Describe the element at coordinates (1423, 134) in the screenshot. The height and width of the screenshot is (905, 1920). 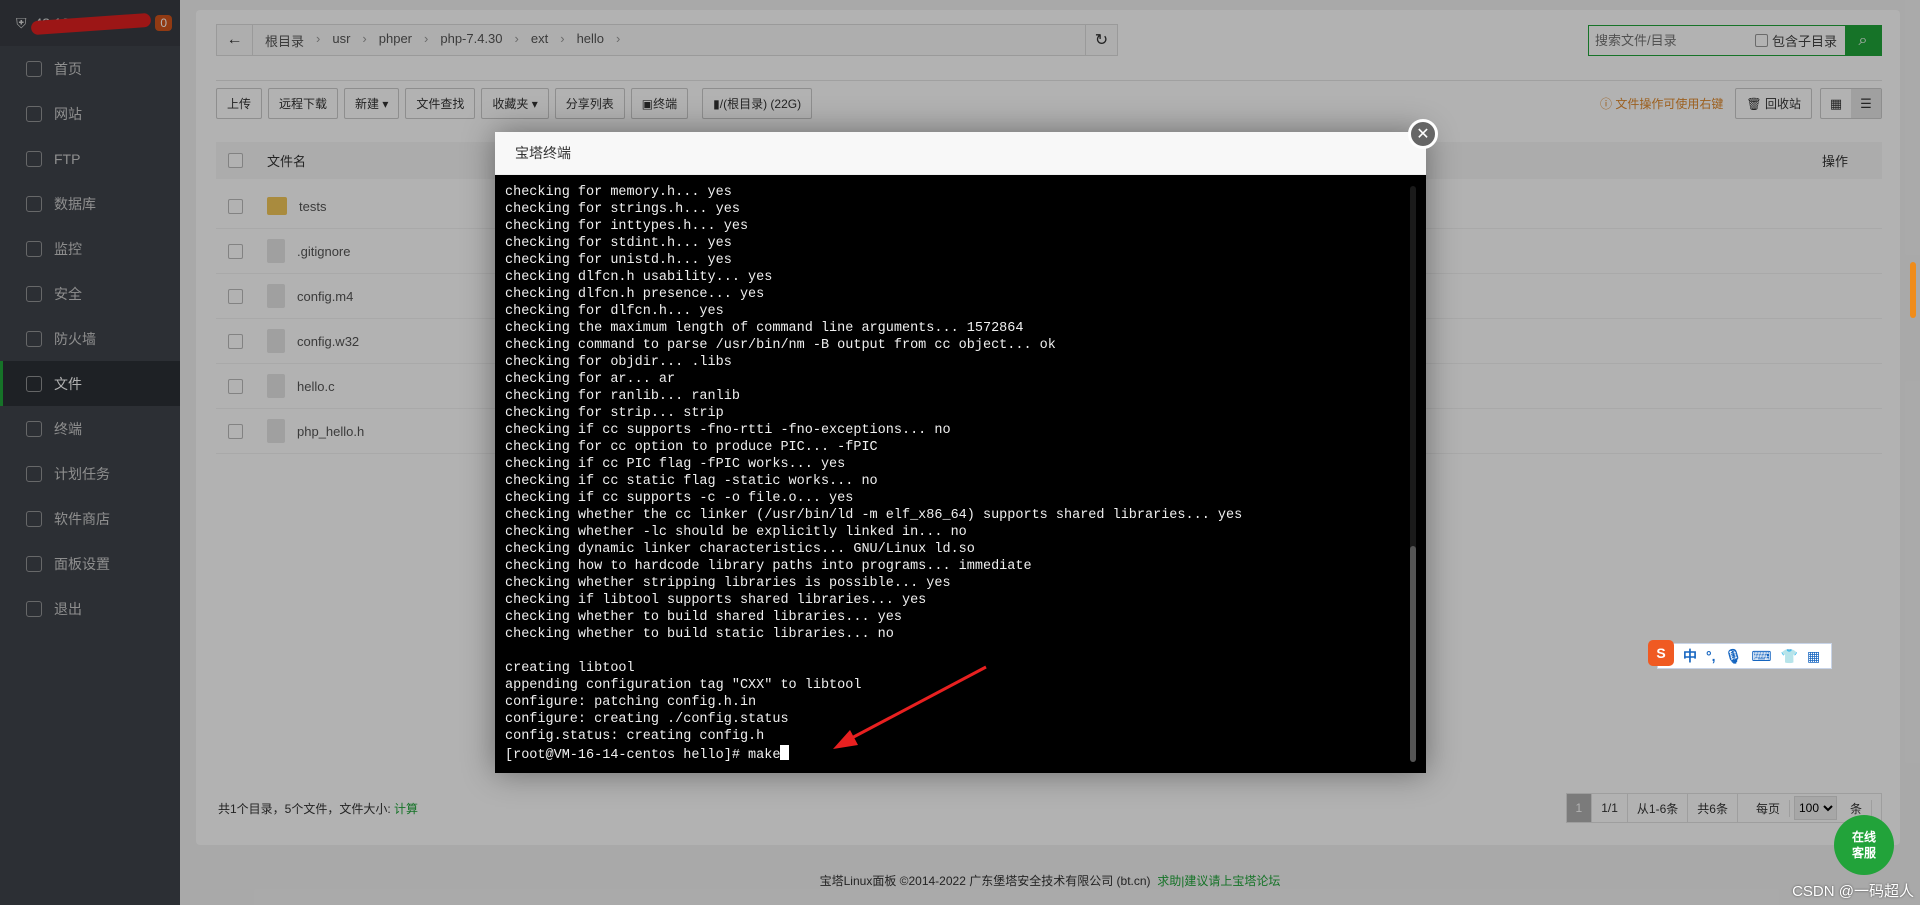
I see `close-icon: ✕` at that location.